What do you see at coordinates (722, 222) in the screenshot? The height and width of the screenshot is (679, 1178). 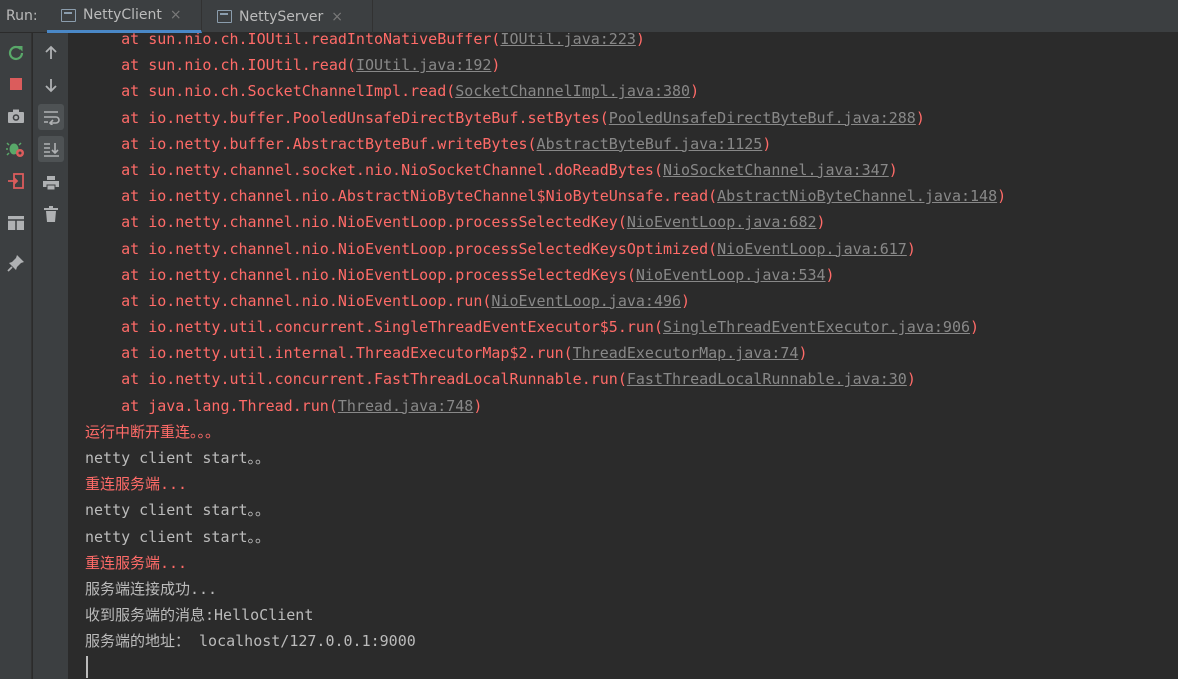 I see `source-link: NioEventLoop.java:682` at bounding box center [722, 222].